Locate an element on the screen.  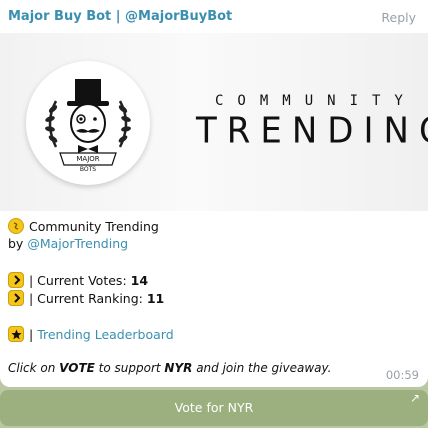
reply-button: Reply is located at coordinates (398, 17).